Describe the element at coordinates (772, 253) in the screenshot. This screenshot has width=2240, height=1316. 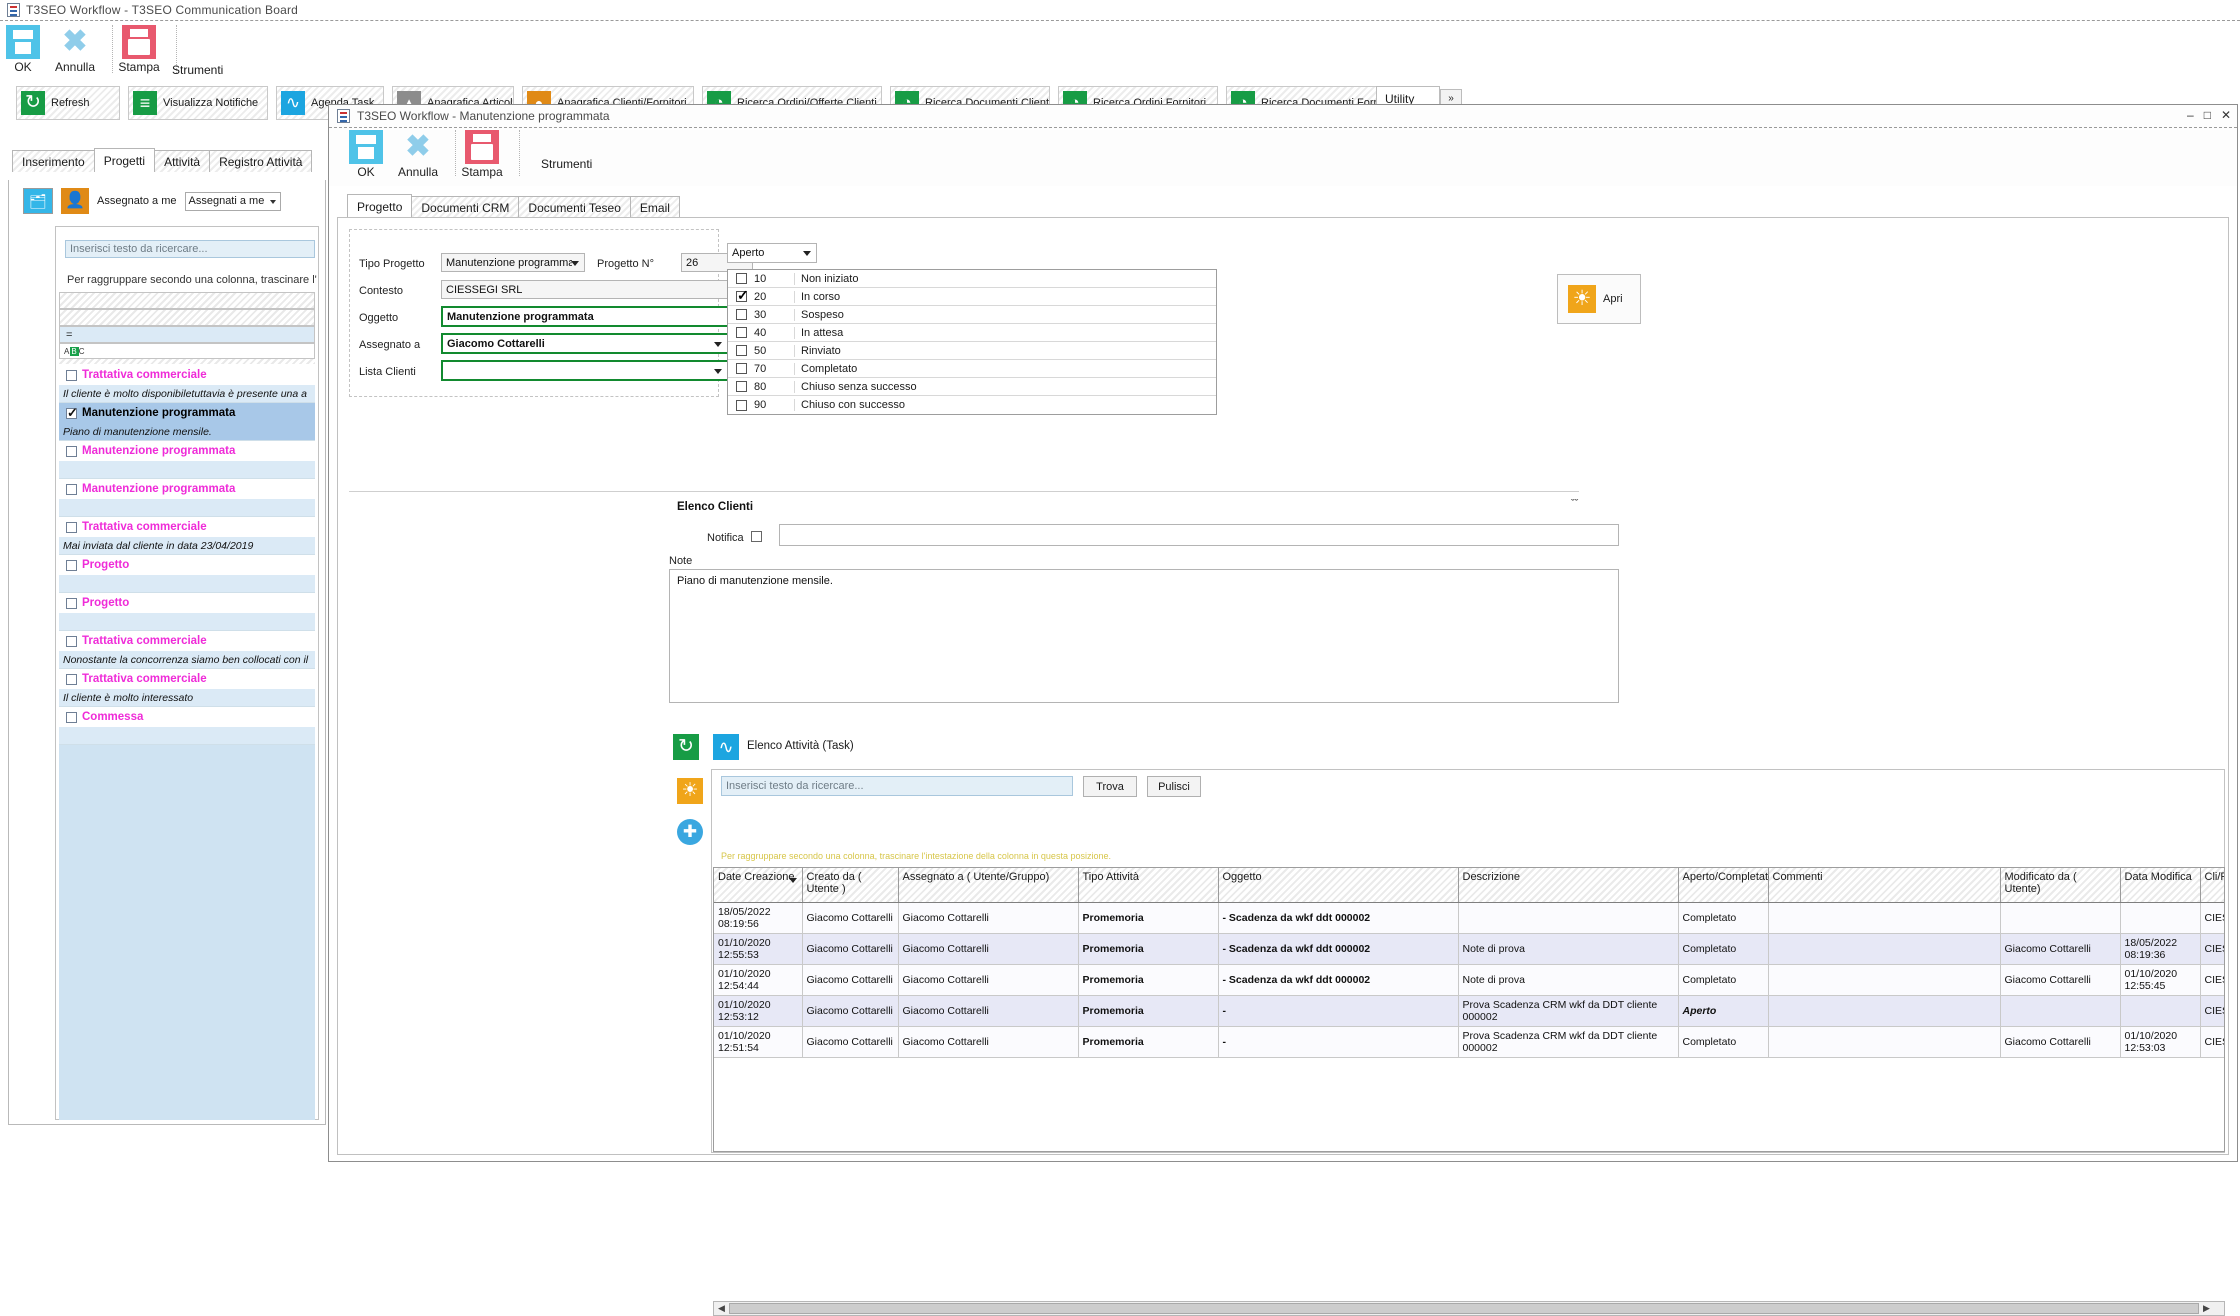
I see `status-select: Aperto` at that location.